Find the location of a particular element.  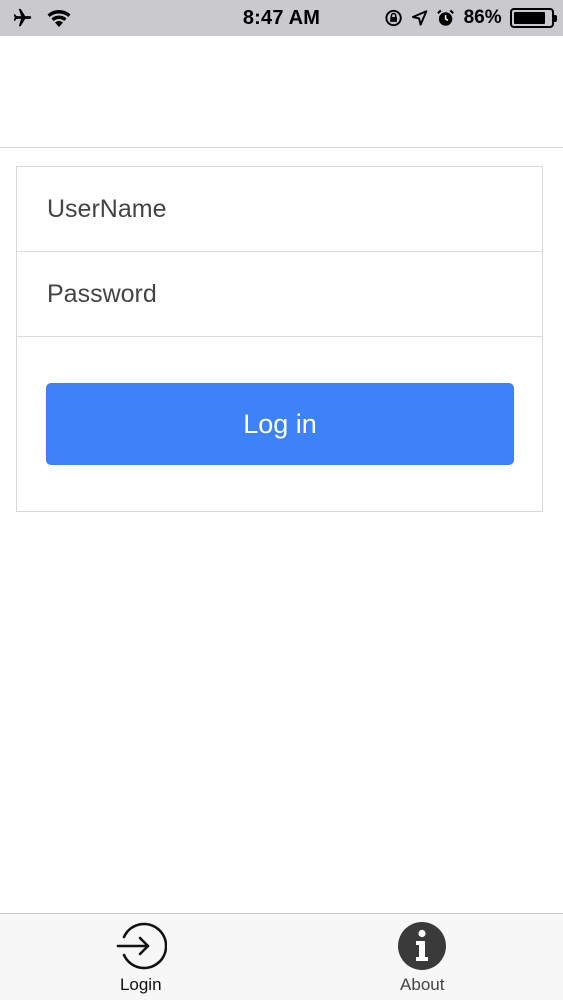

info-icon is located at coordinates (422, 946).